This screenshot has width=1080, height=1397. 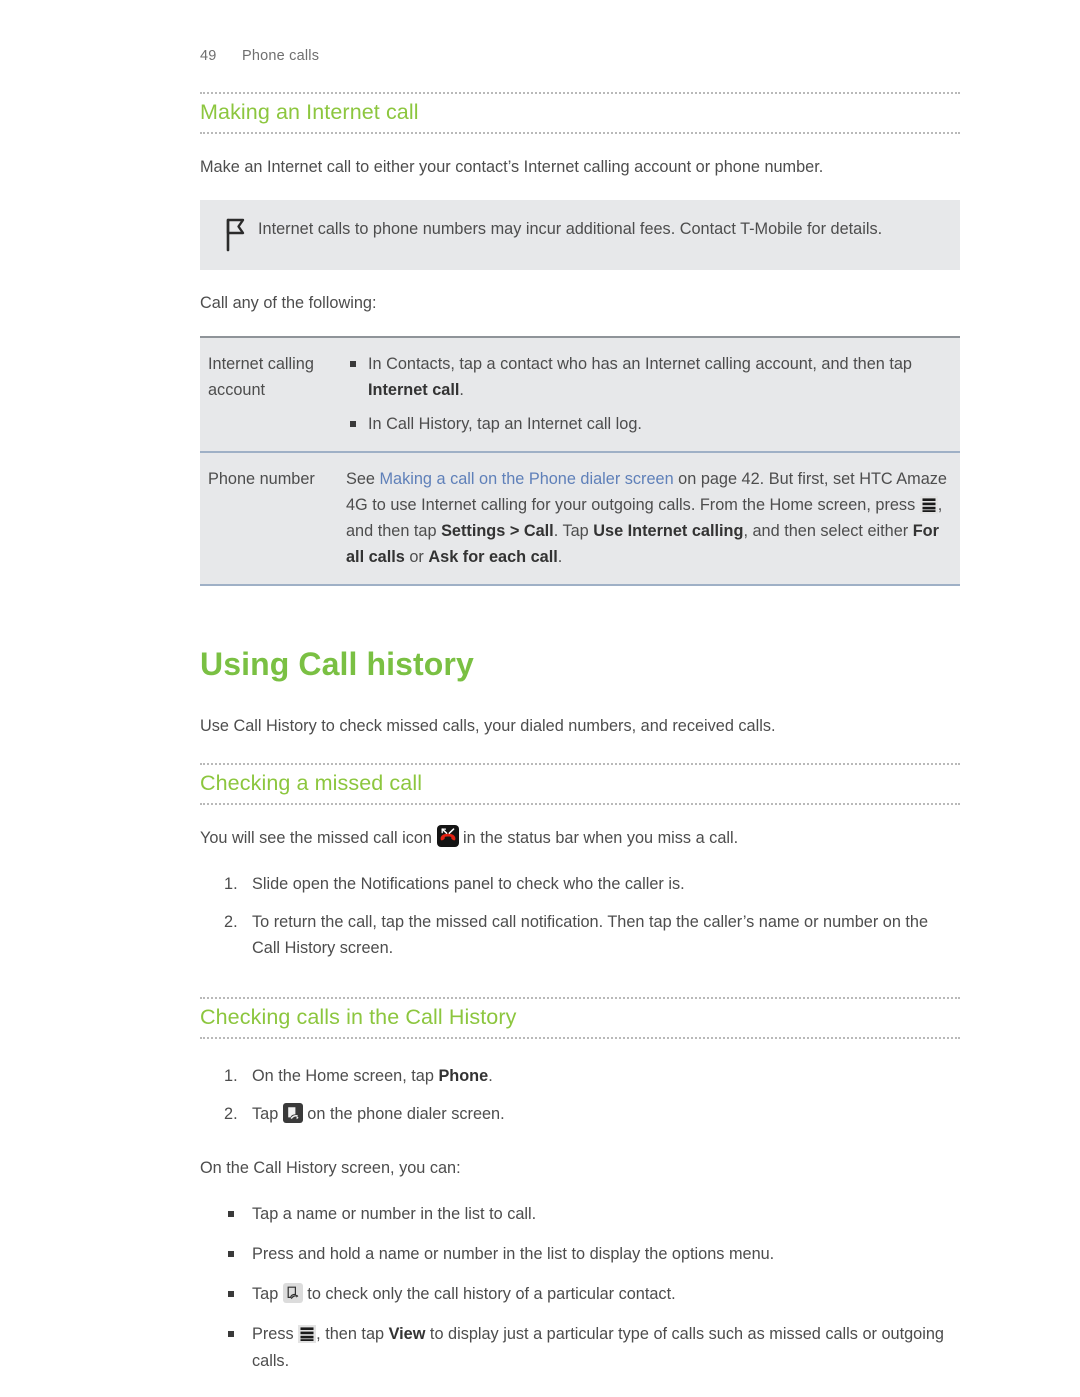 I want to click on list-item-text-bold: Internet call, so click(x=414, y=390).